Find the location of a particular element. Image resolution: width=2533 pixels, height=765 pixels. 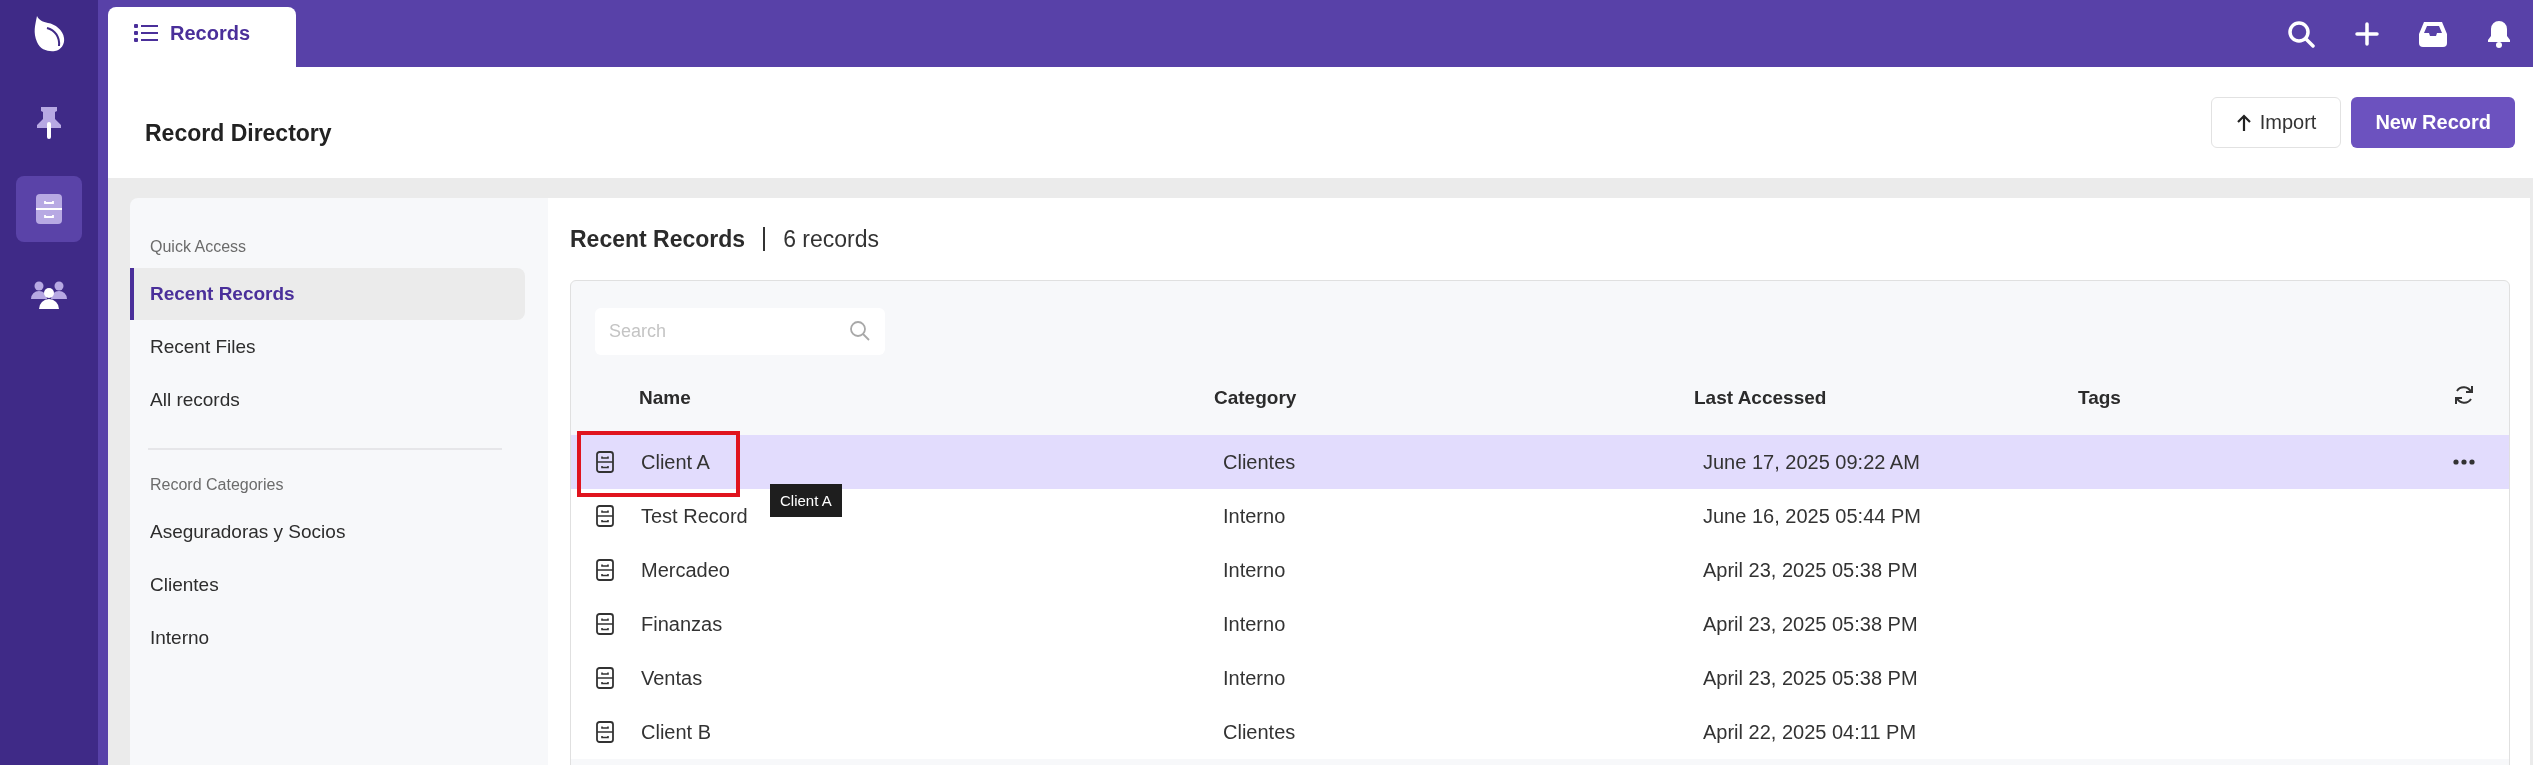

record-name: Ventas is located at coordinates (926, 678).